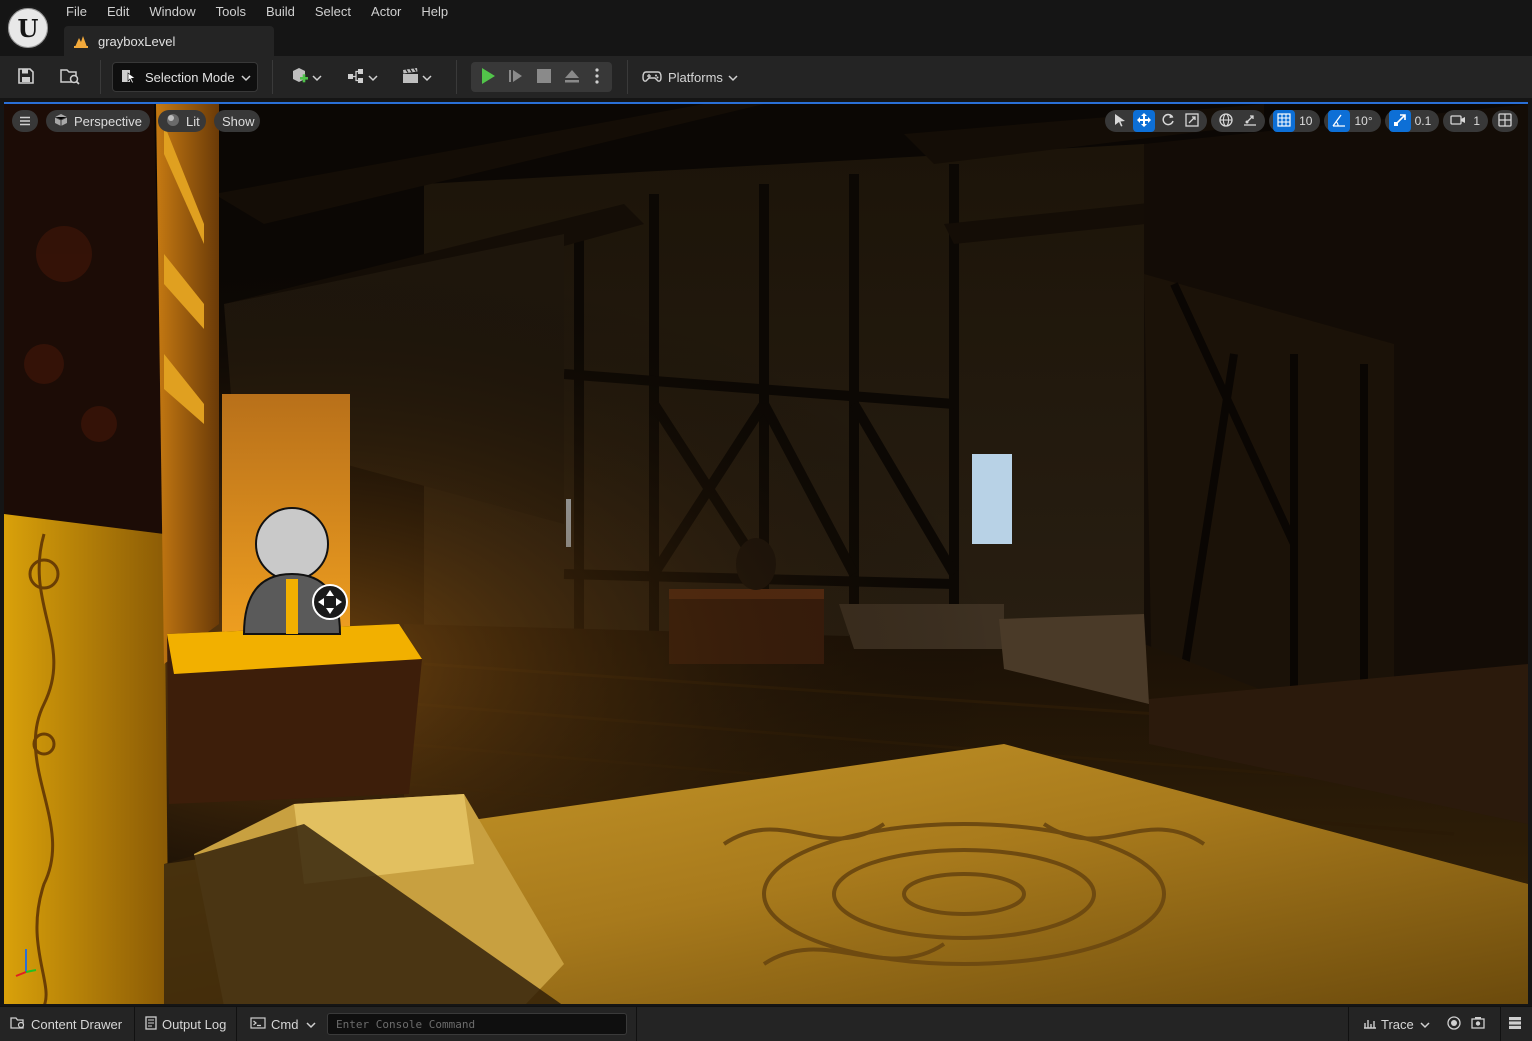  I want to click on selection-mode-label: Selection Mode, so click(190, 77).